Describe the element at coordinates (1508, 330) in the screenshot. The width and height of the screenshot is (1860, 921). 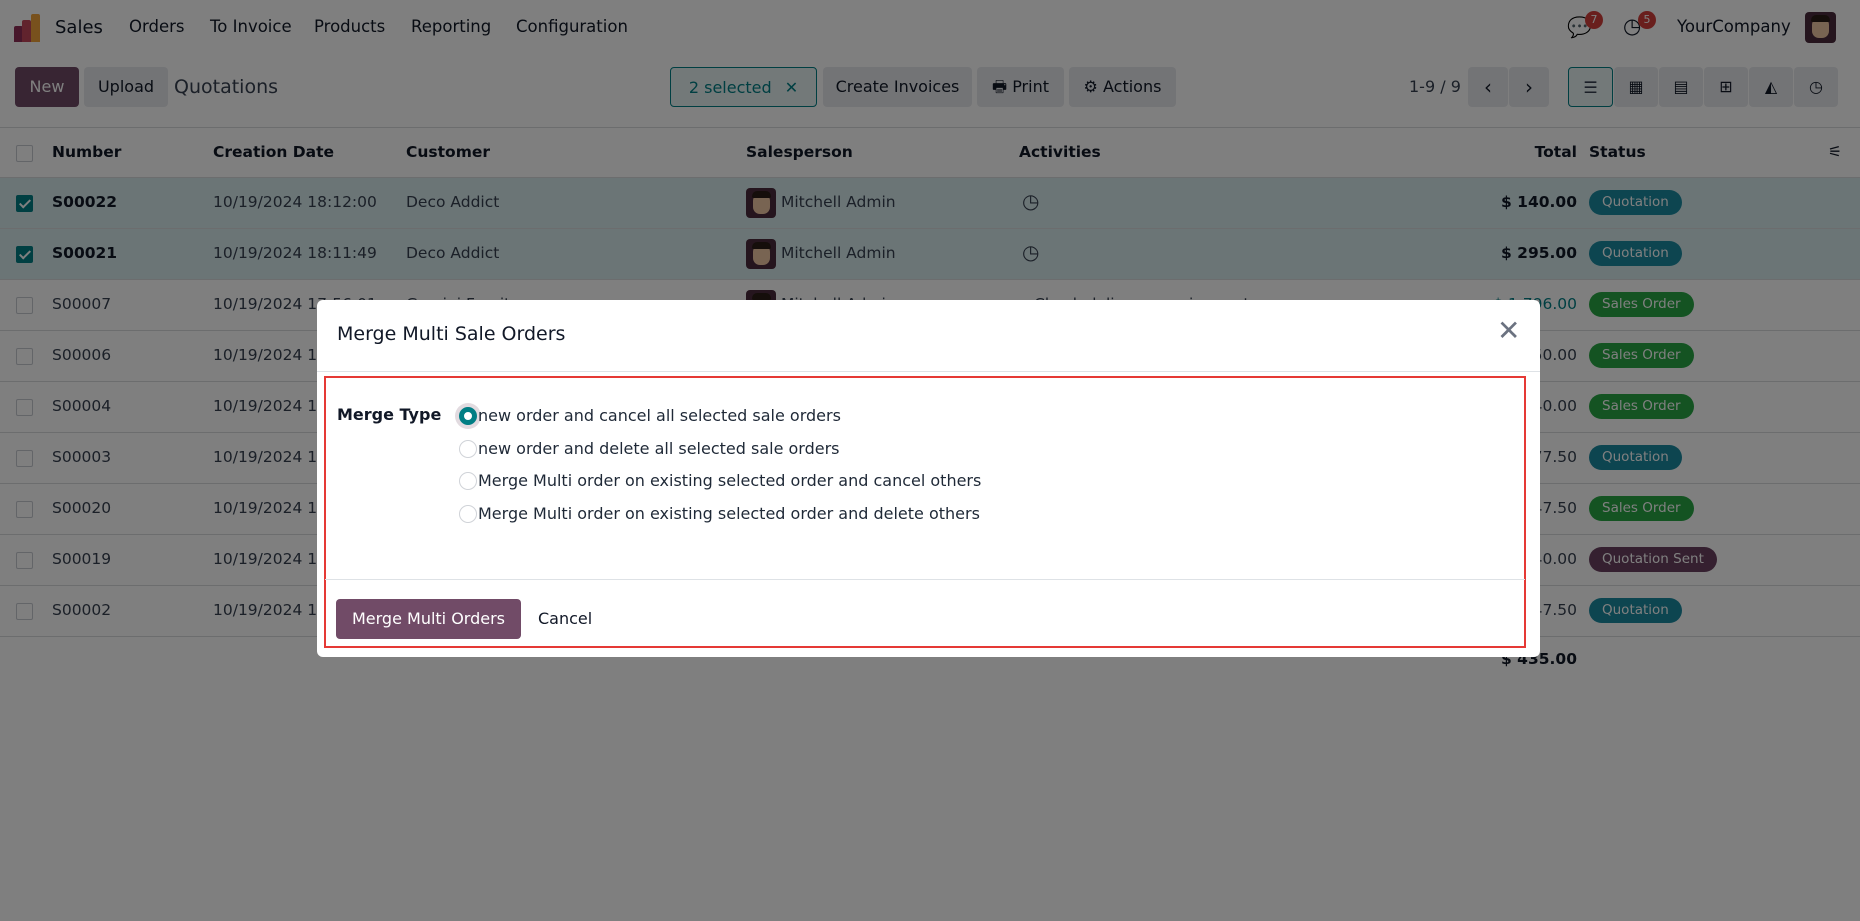
I see `close-icon: ✕` at that location.